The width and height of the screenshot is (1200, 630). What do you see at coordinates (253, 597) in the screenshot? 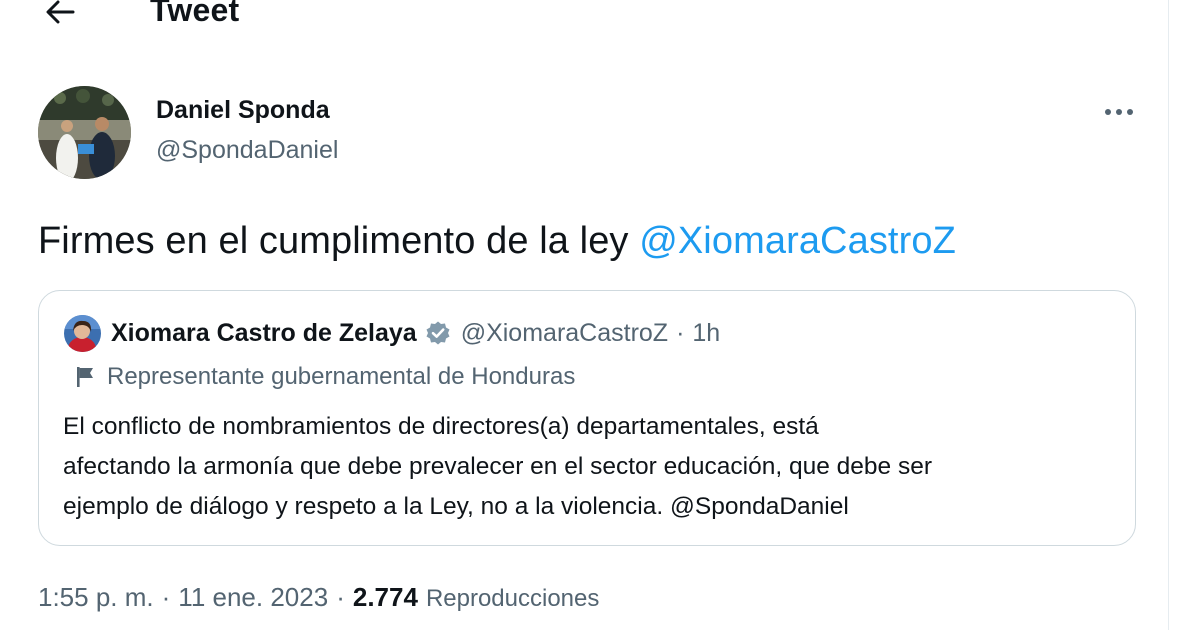
I see `tweet-date: 11 ene. 2023` at bounding box center [253, 597].